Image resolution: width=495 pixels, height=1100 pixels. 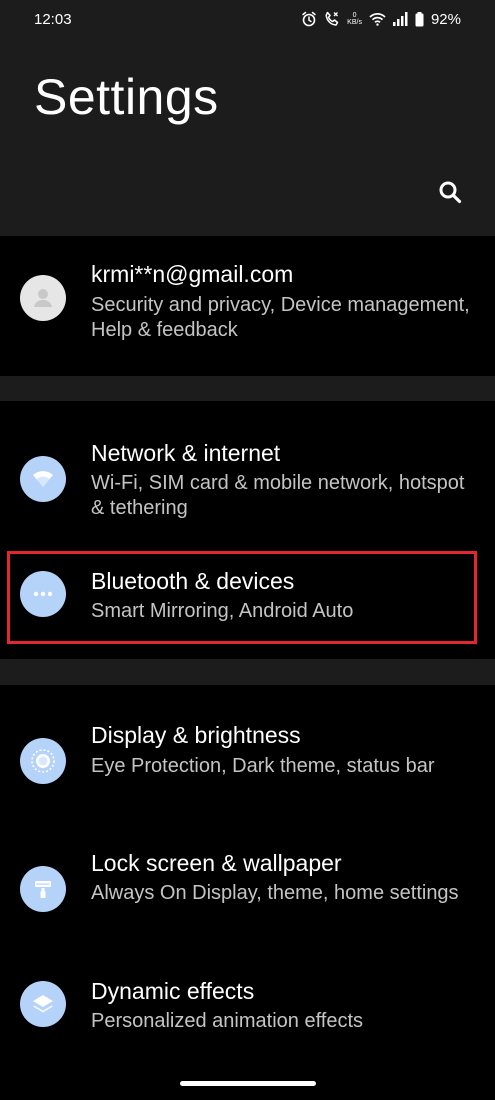 I want to click on brightness-icon, so click(x=43, y=761).